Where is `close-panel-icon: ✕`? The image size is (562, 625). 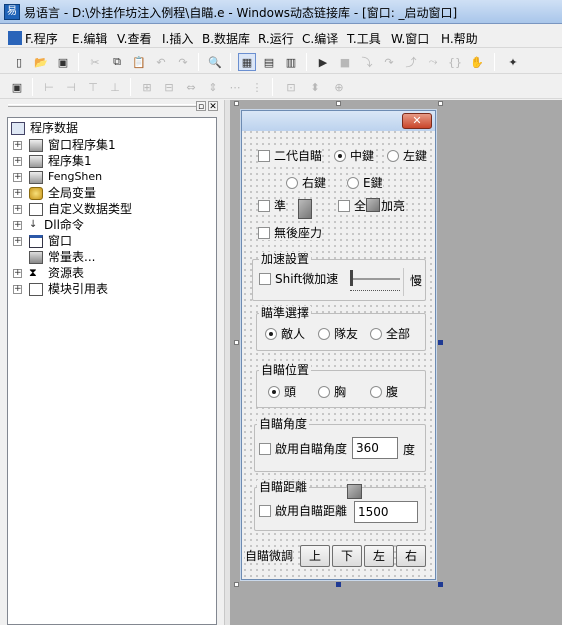
close-panel-icon: ✕ is located at coordinates (213, 106).